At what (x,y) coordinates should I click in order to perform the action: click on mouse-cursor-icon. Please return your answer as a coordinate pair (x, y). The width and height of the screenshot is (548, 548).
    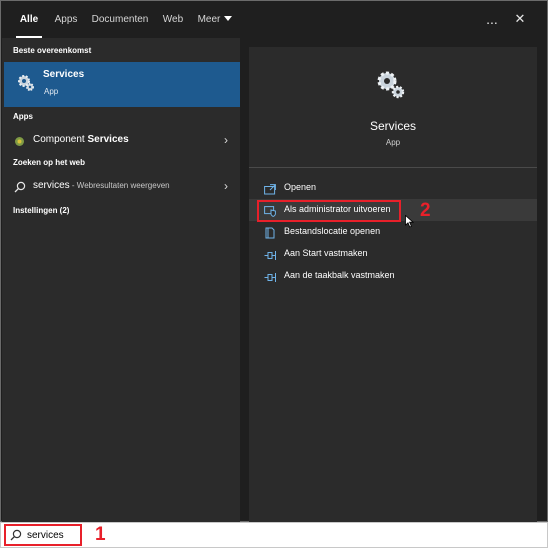
    Looking at the image, I should click on (410, 223).